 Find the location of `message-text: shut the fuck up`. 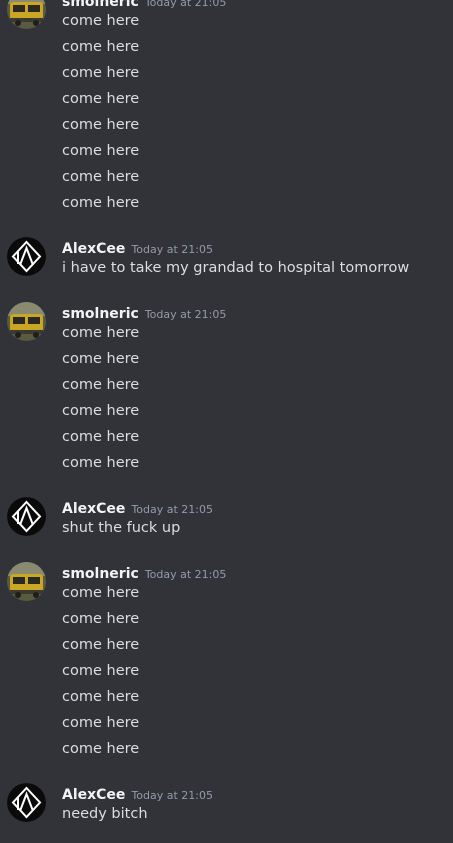

message-text: shut the fuck up is located at coordinates (121, 528).